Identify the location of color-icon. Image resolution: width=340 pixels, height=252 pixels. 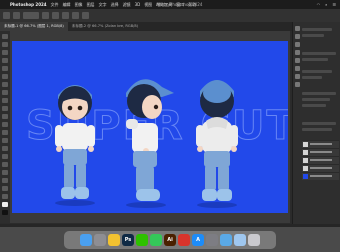
(297, 52).